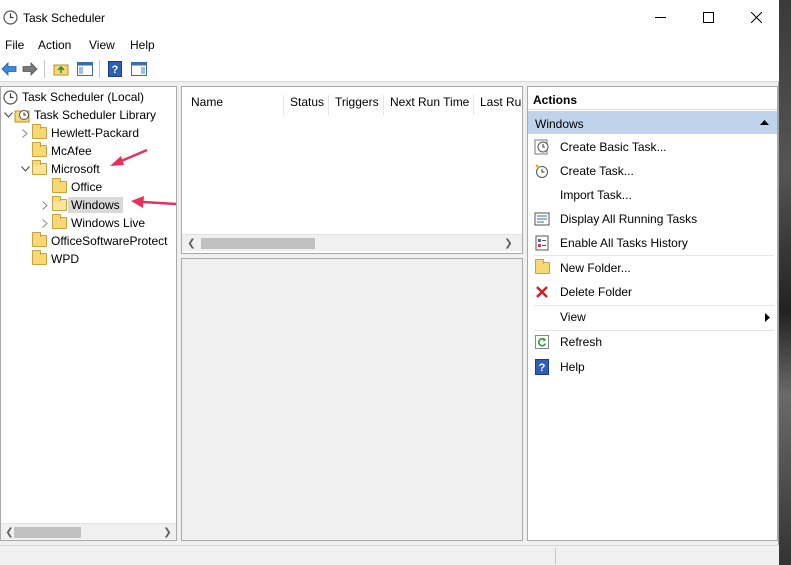 Image resolution: width=791 pixels, height=565 pixels. Describe the element at coordinates (85, 69) in the screenshot. I see `show-hide-tree-button` at that location.